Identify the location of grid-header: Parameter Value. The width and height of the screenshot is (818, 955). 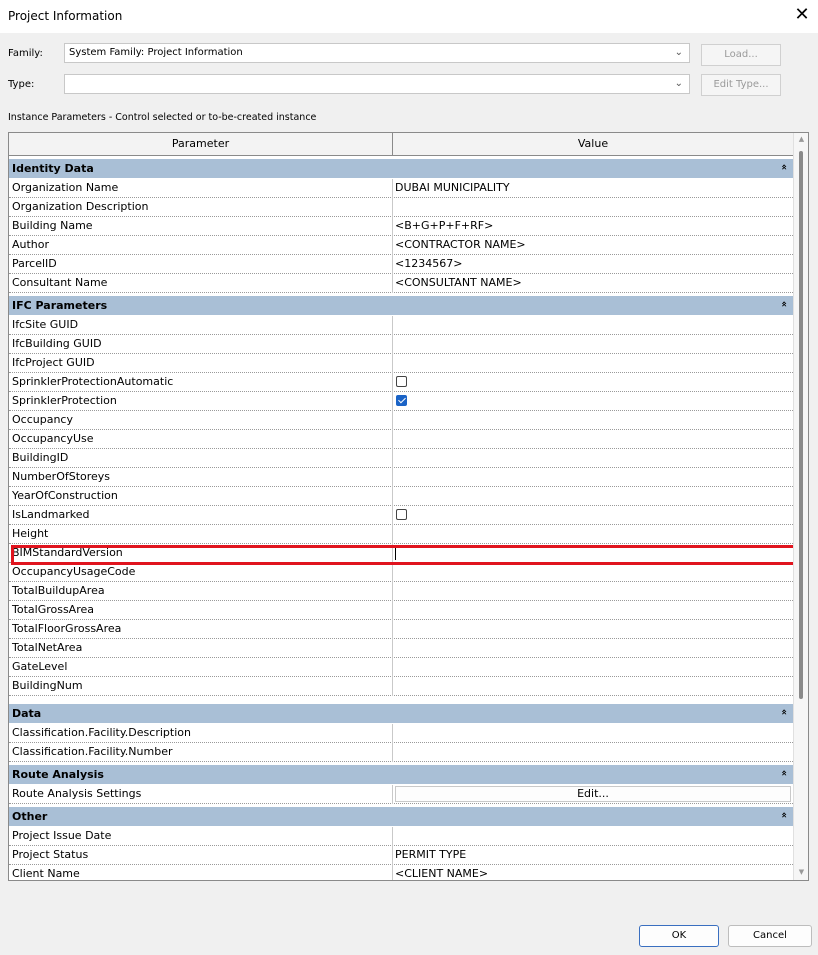
(401, 144).